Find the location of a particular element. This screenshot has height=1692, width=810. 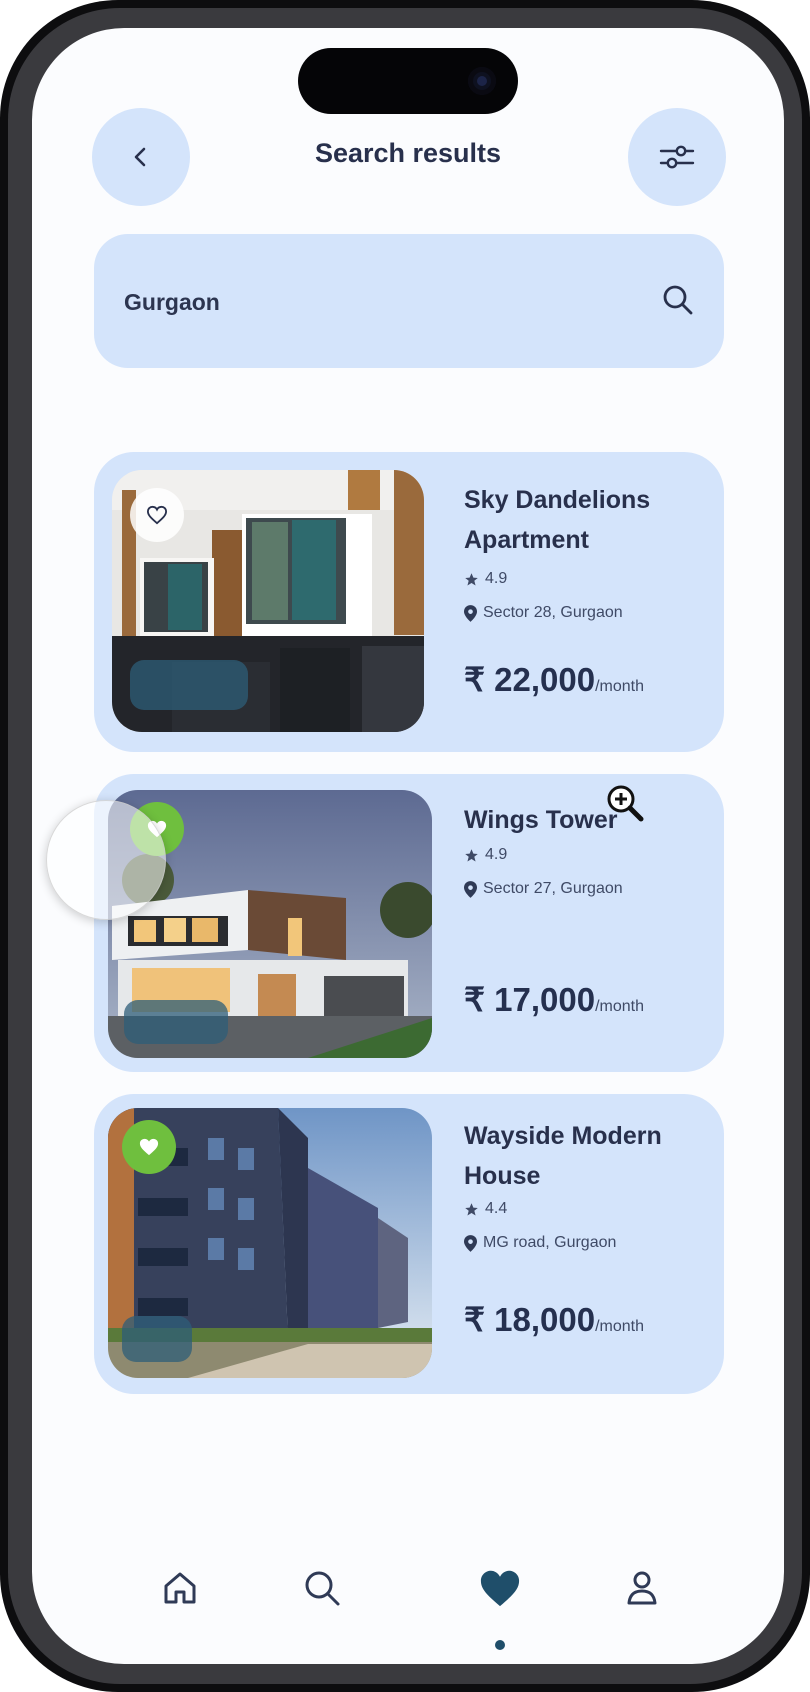

search-bar: Gurgaon is located at coordinates (409, 301).